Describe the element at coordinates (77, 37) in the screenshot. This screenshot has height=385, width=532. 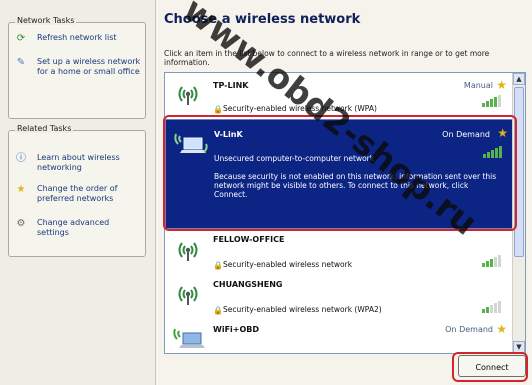
I see `refresh-network-list-label: Refresh network list` at that location.